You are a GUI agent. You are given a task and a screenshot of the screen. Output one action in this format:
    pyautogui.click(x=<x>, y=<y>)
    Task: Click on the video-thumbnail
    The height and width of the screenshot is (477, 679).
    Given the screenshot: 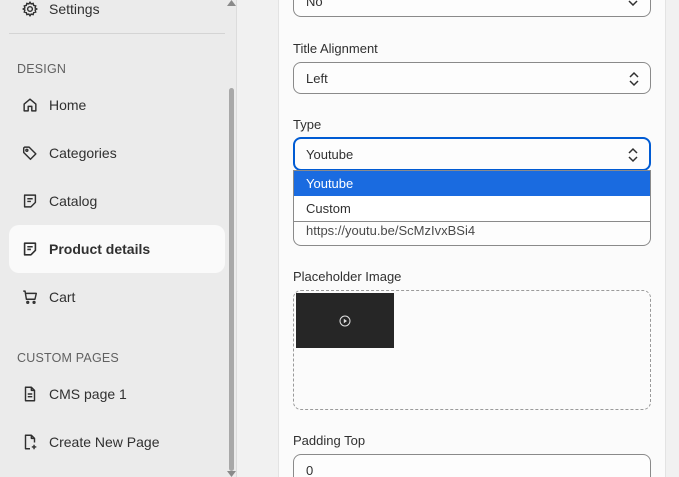 What is the action you would take?
    pyautogui.click(x=345, y=320)
    